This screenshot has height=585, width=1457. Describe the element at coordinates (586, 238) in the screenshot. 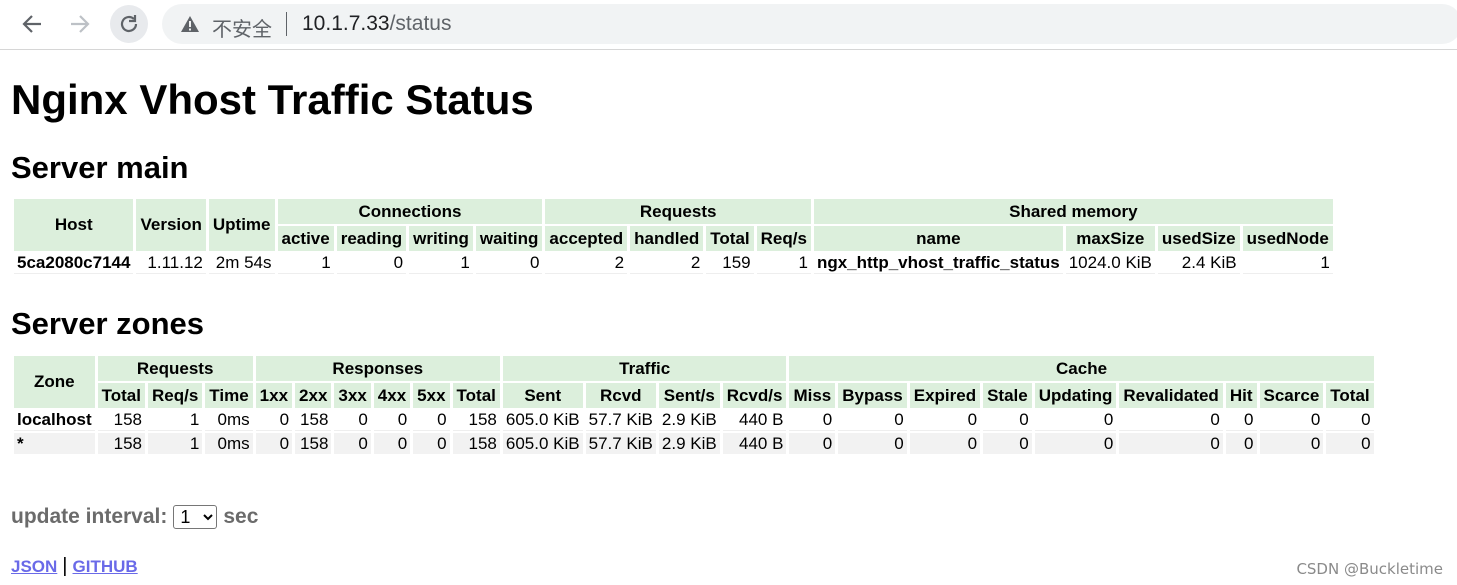

I see `col-accepted: accepted` at that location.